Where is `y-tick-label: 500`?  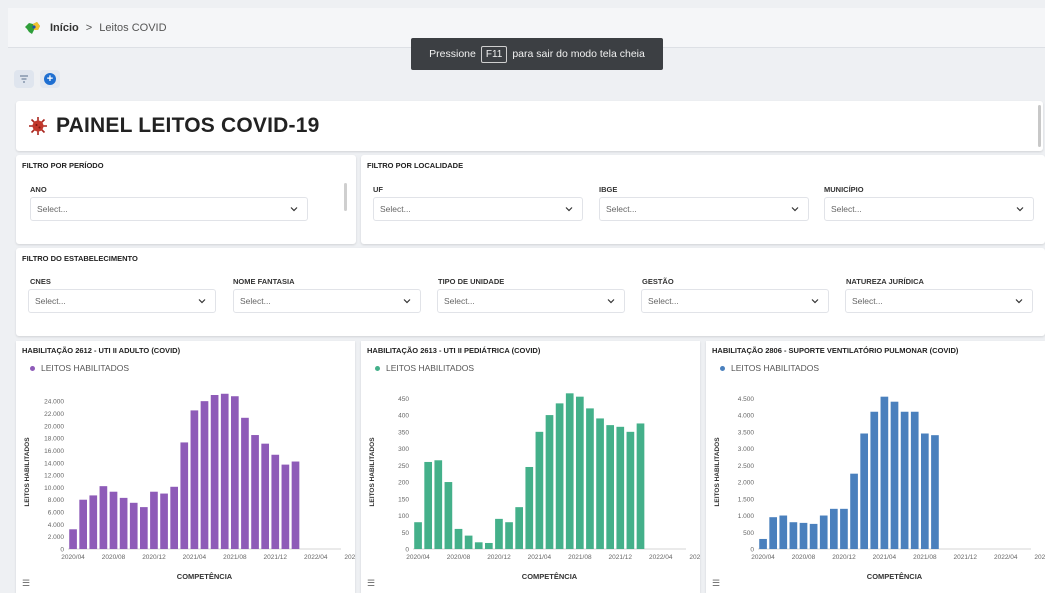
y-tick-label: 500 is located at coordinates (748, 533).